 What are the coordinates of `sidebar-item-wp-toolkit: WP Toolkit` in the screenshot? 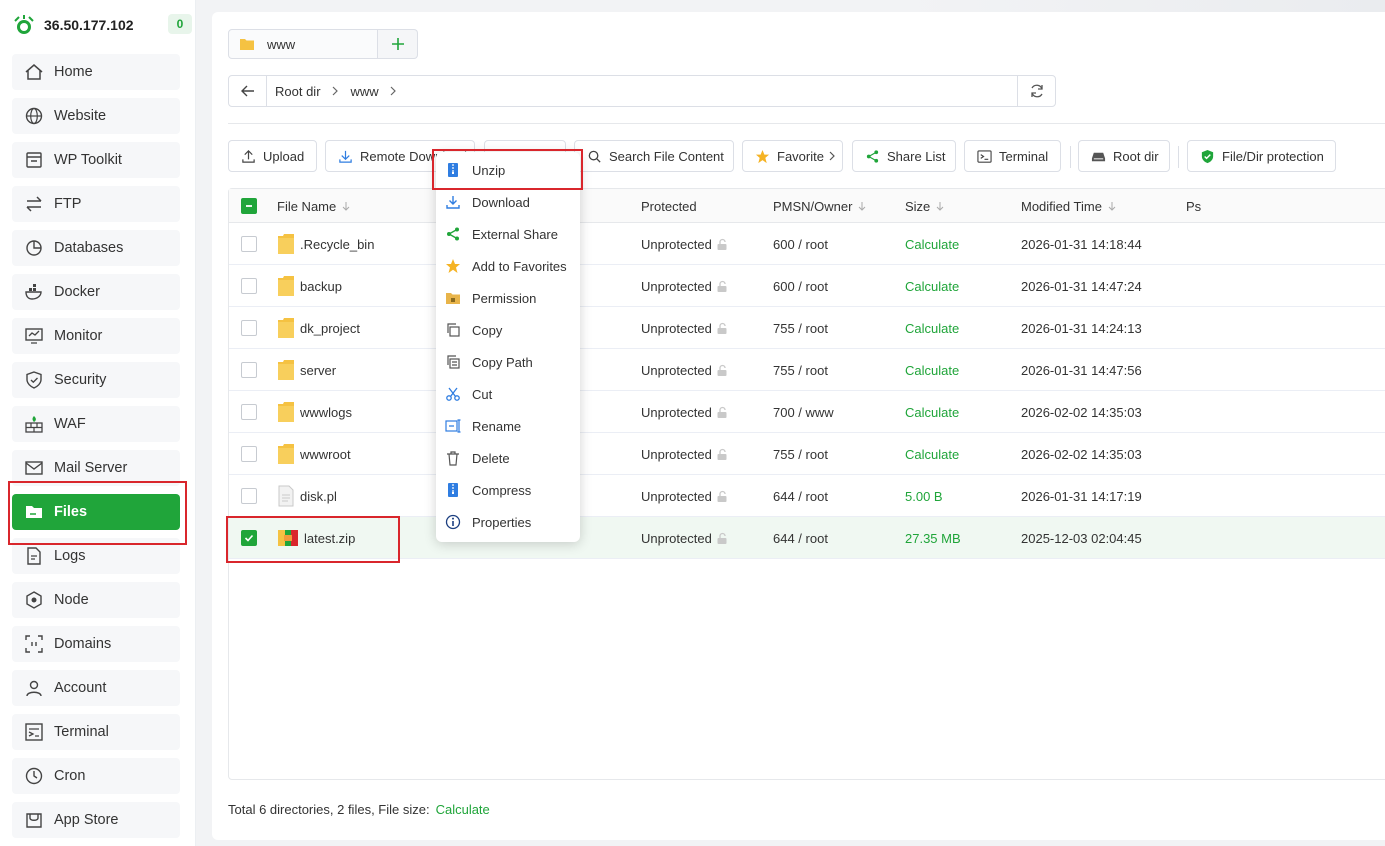 It's located at (96, 160).